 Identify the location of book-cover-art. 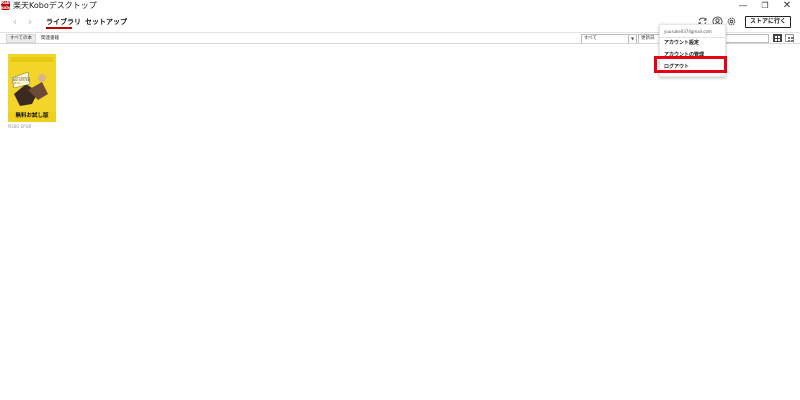
(32, 88).